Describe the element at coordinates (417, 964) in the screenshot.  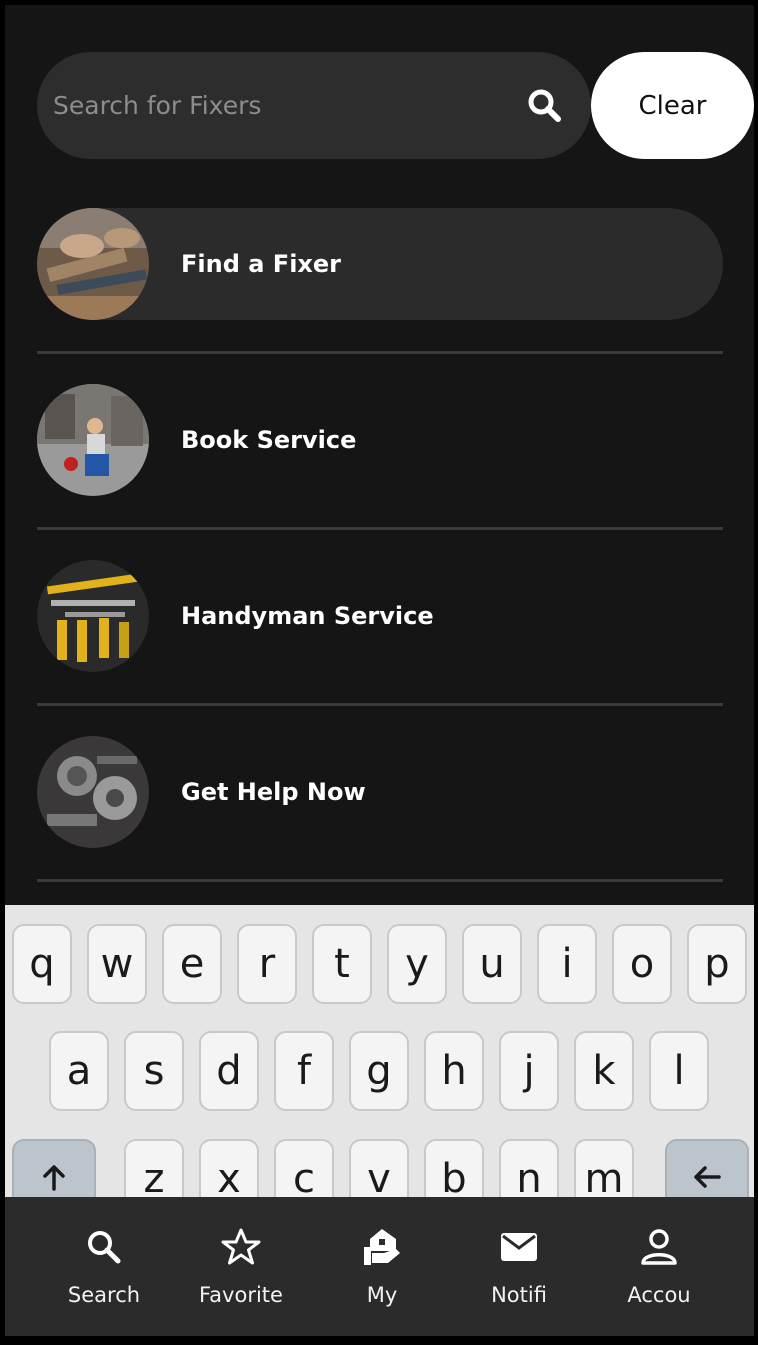
I see `key-y: y` at that location.